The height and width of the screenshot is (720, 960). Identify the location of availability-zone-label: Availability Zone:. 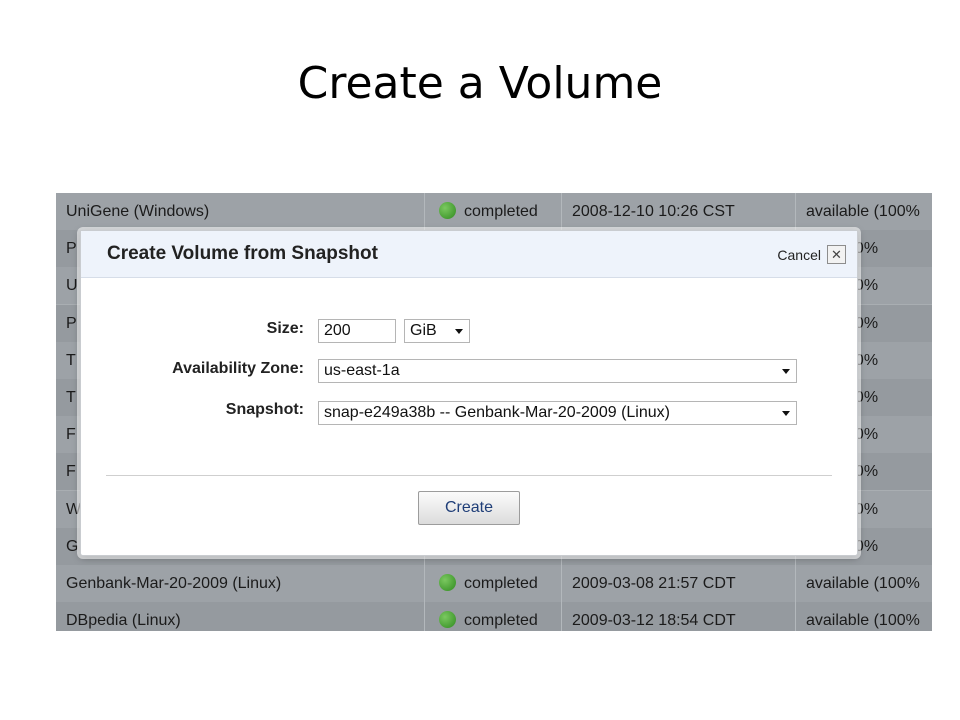
(238, 368).